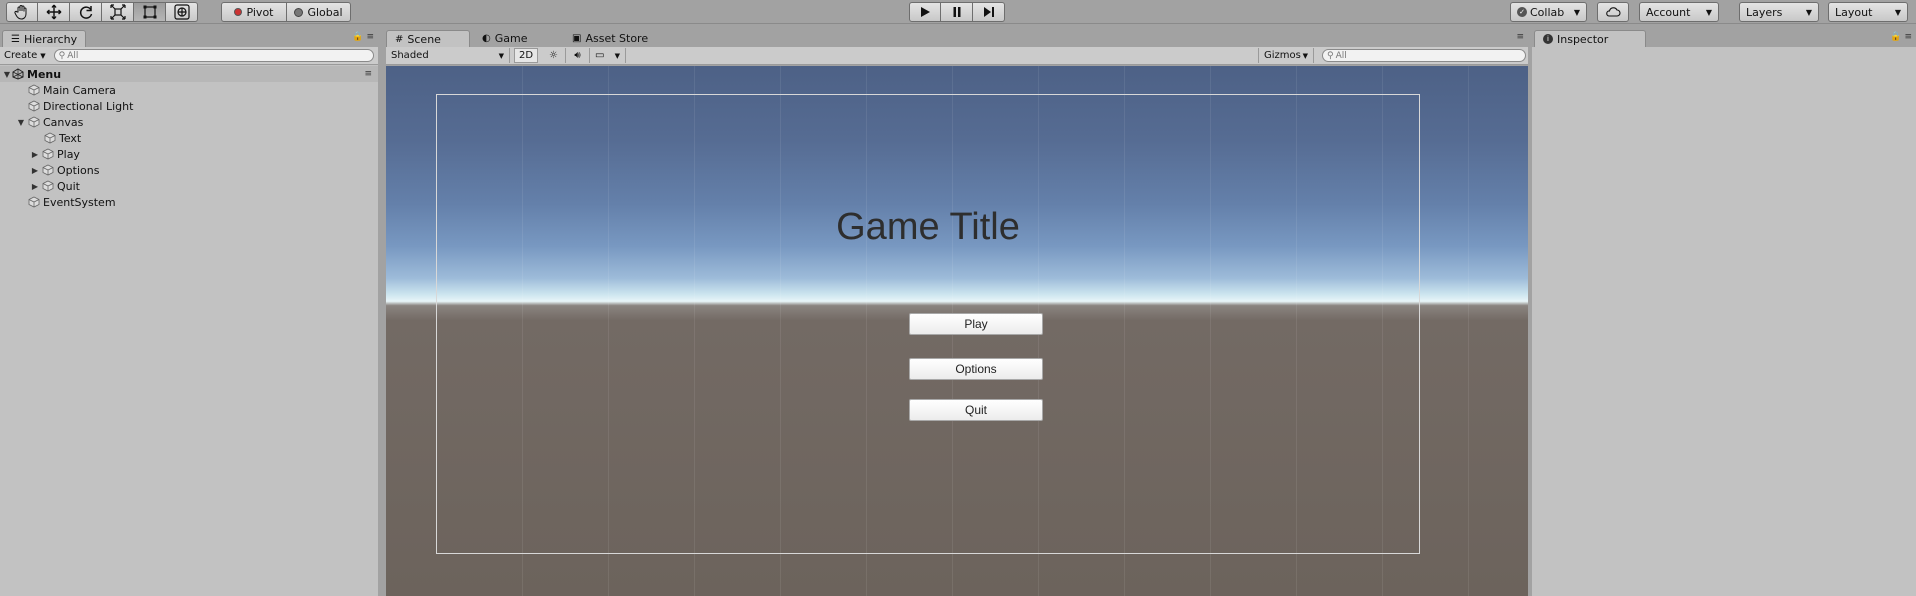 This screenshot has width=1916, height=596. Describe the element at coordinates (213, 55) in the screenshot. I see `hierarchy-search-input: ⚲ All` at that location.